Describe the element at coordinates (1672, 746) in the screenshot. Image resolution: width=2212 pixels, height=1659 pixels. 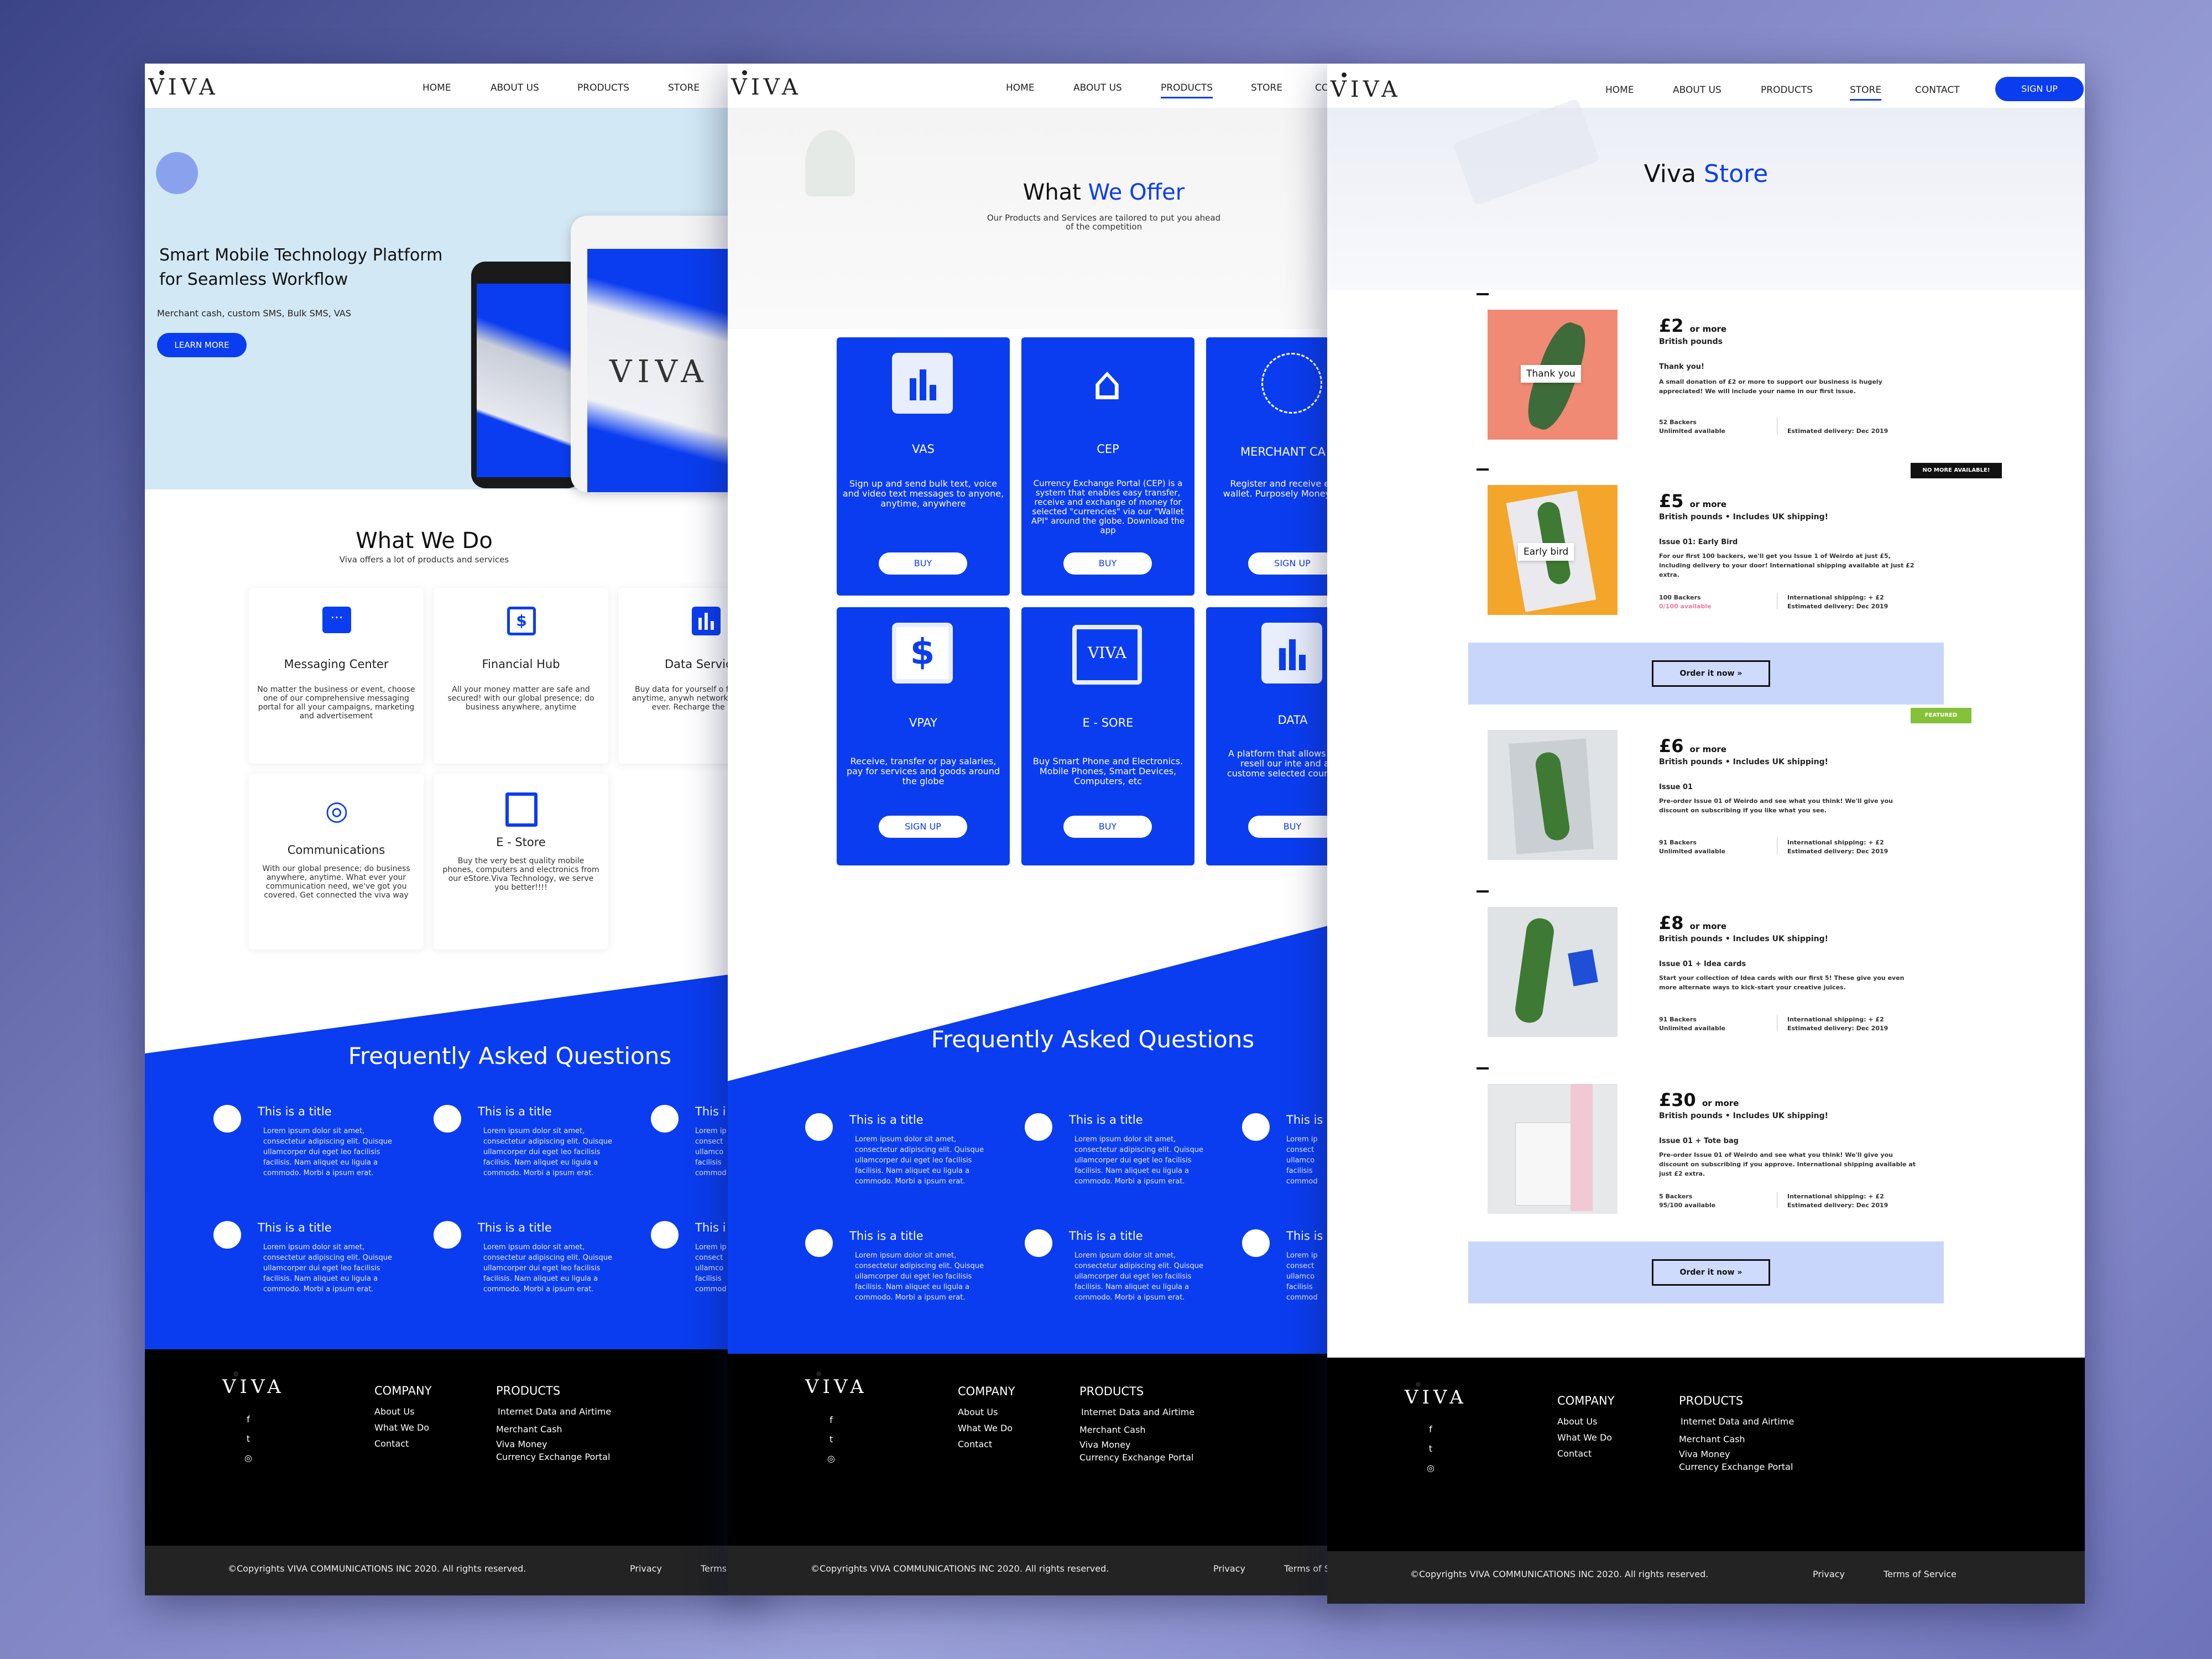
I see `tier-price-value: £6` at that location.